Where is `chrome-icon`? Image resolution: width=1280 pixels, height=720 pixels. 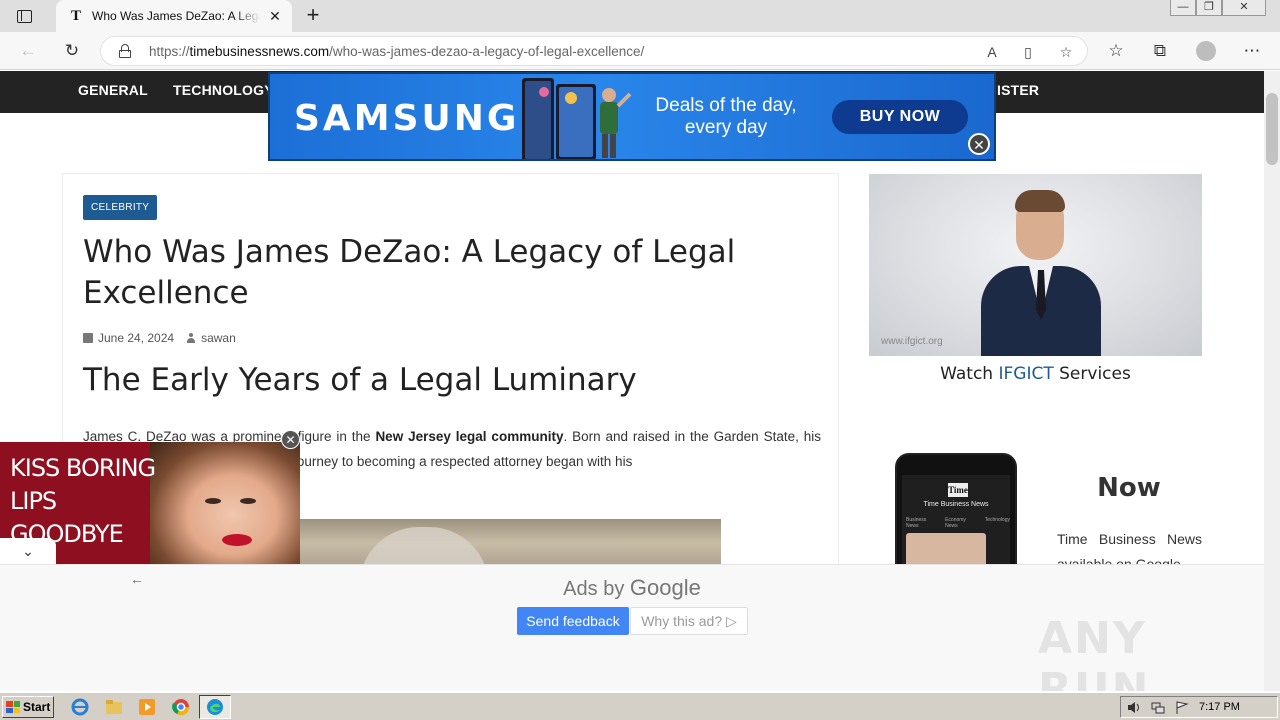
chrome-icon is located at coordinates (181, 707).